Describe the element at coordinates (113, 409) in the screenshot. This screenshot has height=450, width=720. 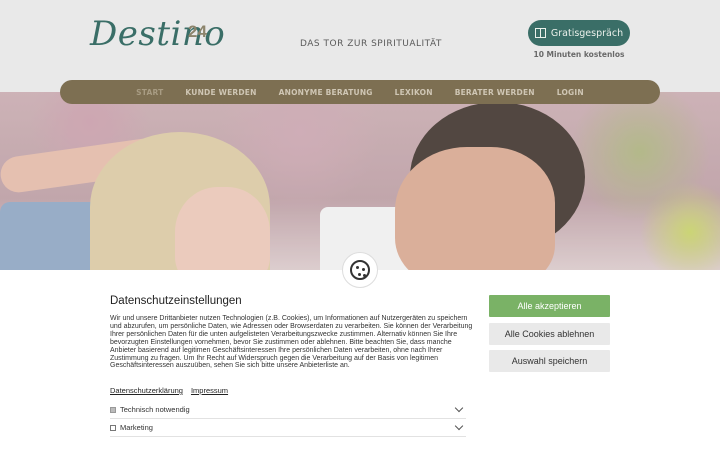
I see `checkbox-technisch-notwendig` at that location.